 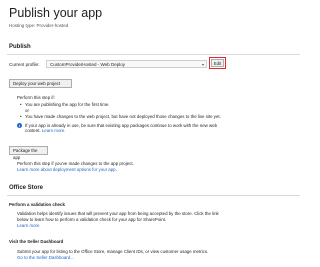 What do you see at coordinates (153, 54) in the screenshot?
I see `publish-divider` at bounding box center [153, 54].